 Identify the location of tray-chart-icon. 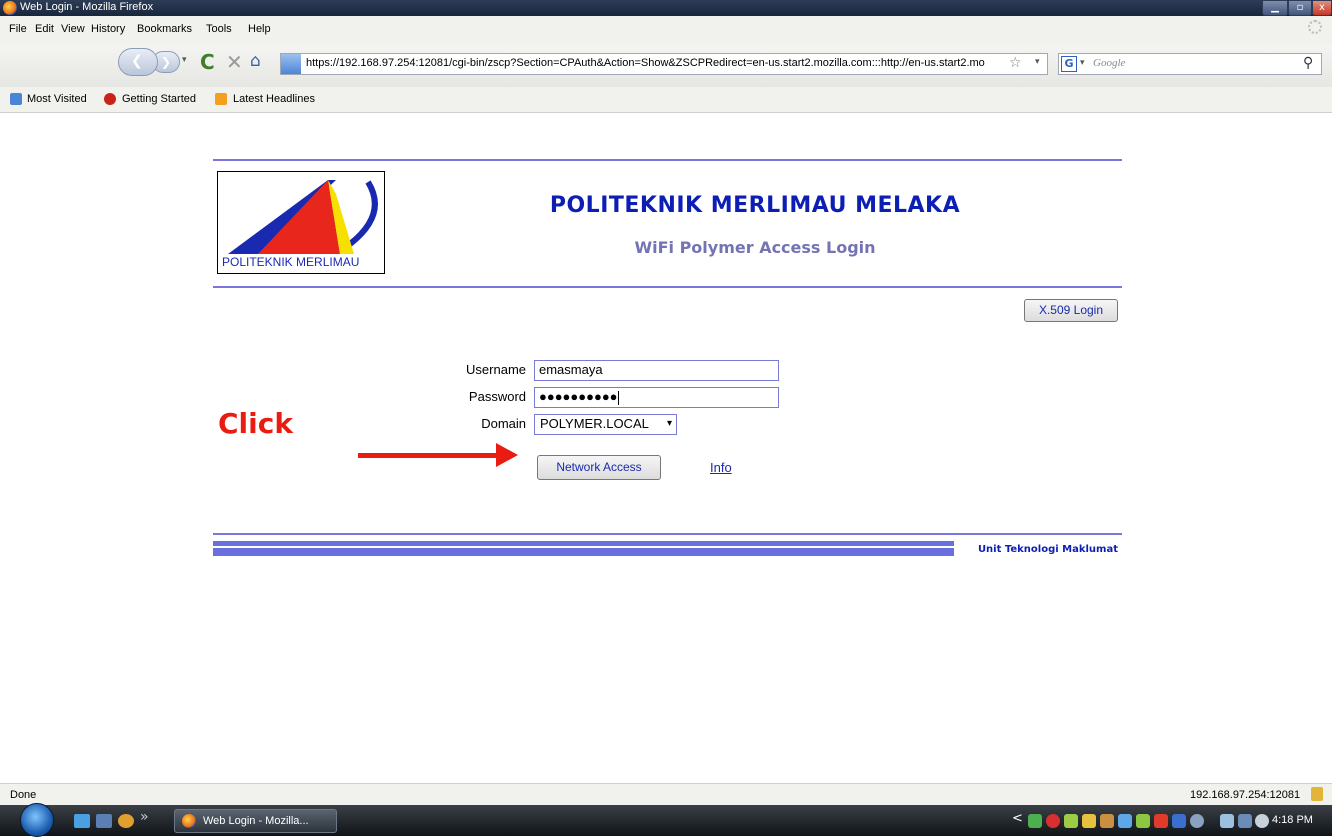
(1143, 821).